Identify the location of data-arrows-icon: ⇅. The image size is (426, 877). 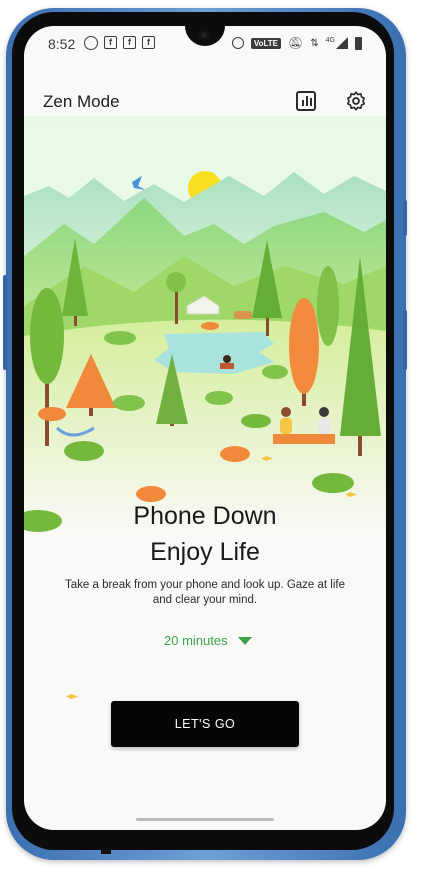
(314, 43).